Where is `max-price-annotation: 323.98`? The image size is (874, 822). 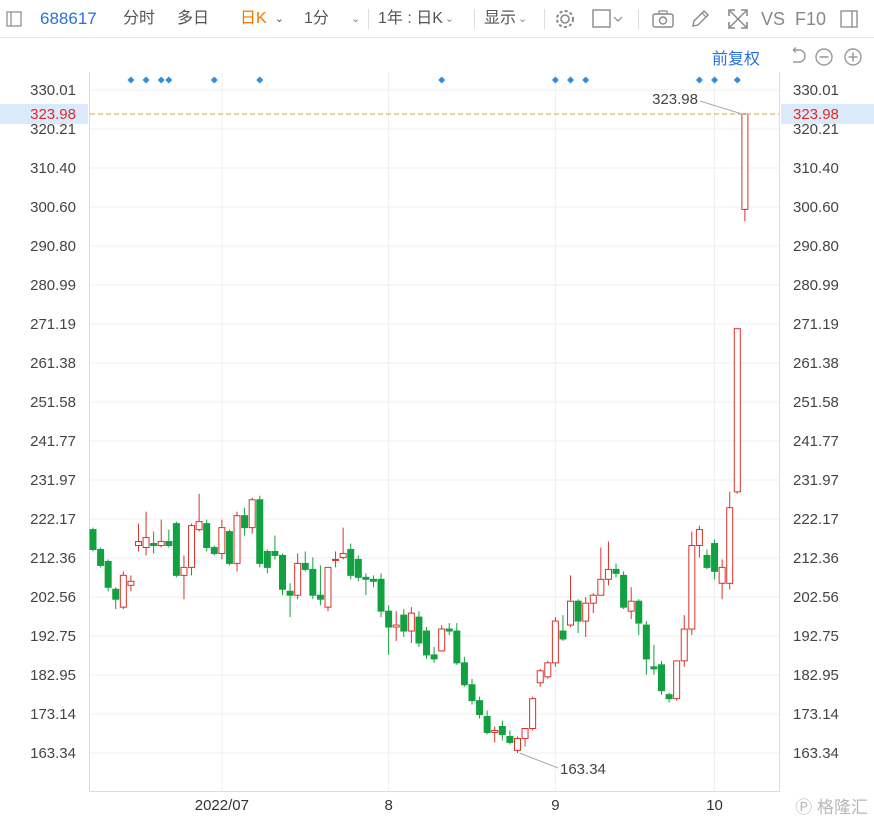
max-price-annotation: 323.98 is located at coordinates (675, 99).